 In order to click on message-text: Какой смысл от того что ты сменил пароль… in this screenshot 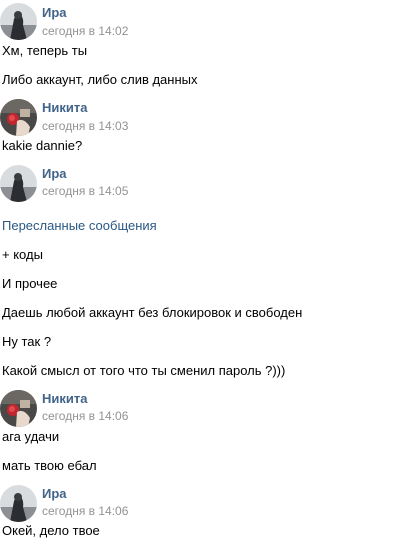, I will do `click(144, 370)`.